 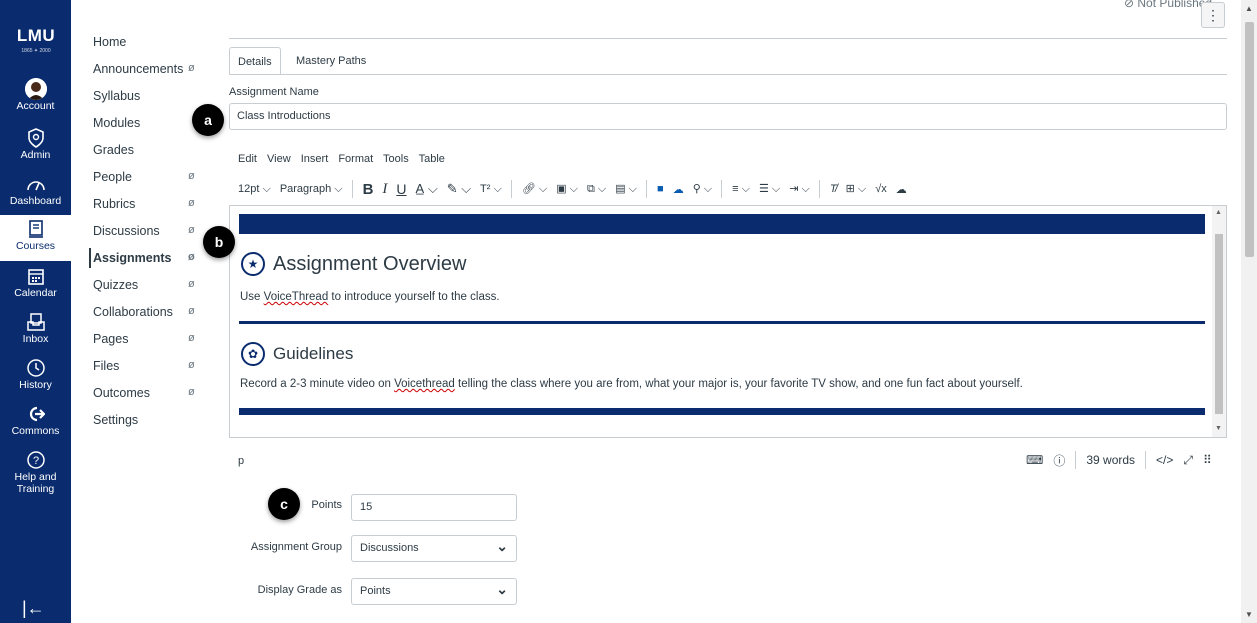 What do you see at coordinates (253, 264) in the screenshot?
I see `star-icon: ★` at bounding box center [253, 264].